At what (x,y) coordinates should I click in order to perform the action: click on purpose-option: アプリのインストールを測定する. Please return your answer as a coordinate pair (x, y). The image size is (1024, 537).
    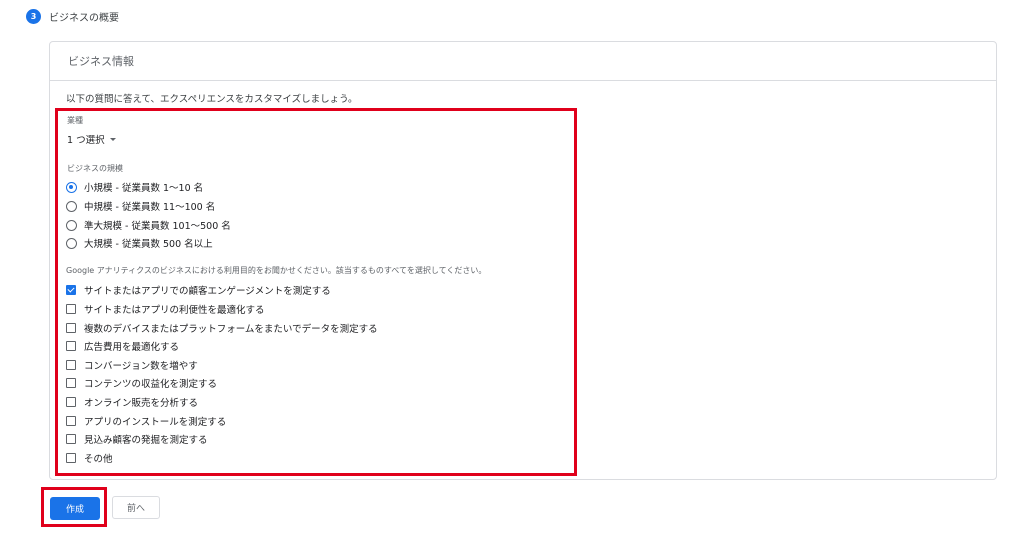
    Looking at the image, I should click on (146, 421).